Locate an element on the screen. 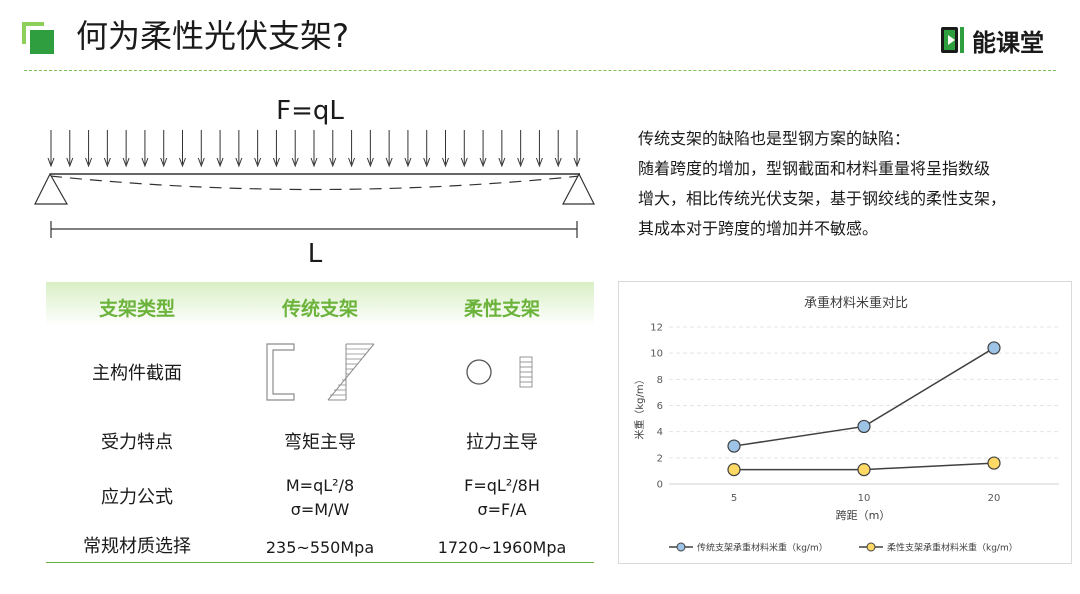 This screenshot has height=594, width=1080. y-tick-label: 10 is located at coordinates (656, 354).